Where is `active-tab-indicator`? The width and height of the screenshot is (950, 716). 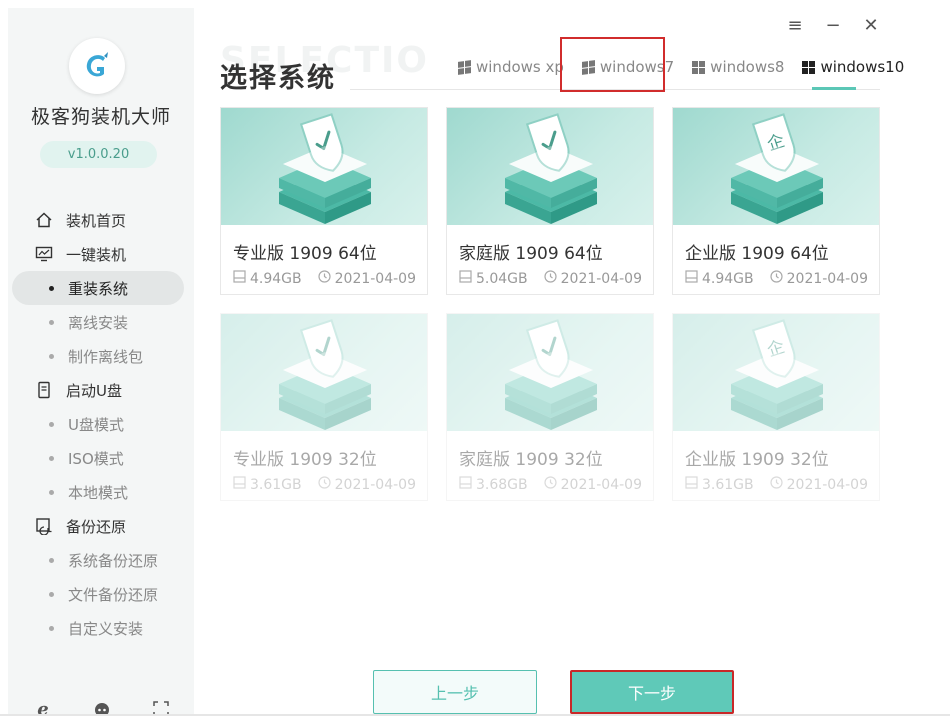 active-tab-indicator is located at coordinates (834, 88).